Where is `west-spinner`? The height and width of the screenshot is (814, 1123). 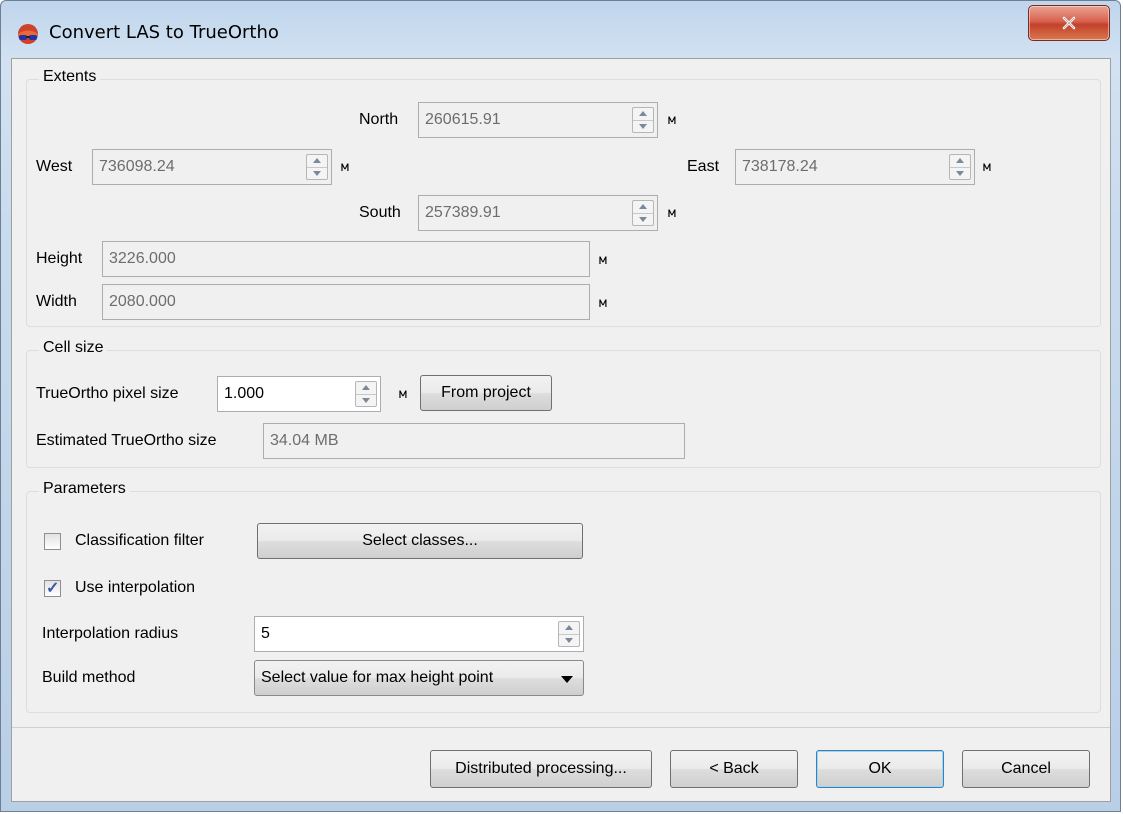 west-spinner is located at coordinates (317, 167).